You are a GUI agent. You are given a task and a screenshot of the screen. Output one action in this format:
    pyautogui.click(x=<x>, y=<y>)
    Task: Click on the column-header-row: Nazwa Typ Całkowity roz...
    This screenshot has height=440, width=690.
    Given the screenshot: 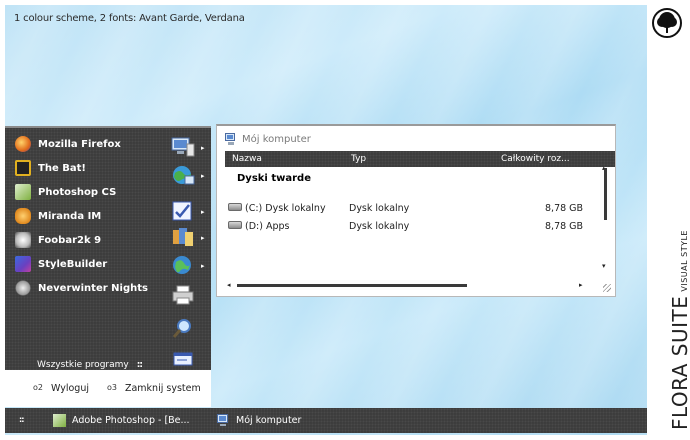 What is the action you would take?
    pyautogui.click(x=420, y=159)
    